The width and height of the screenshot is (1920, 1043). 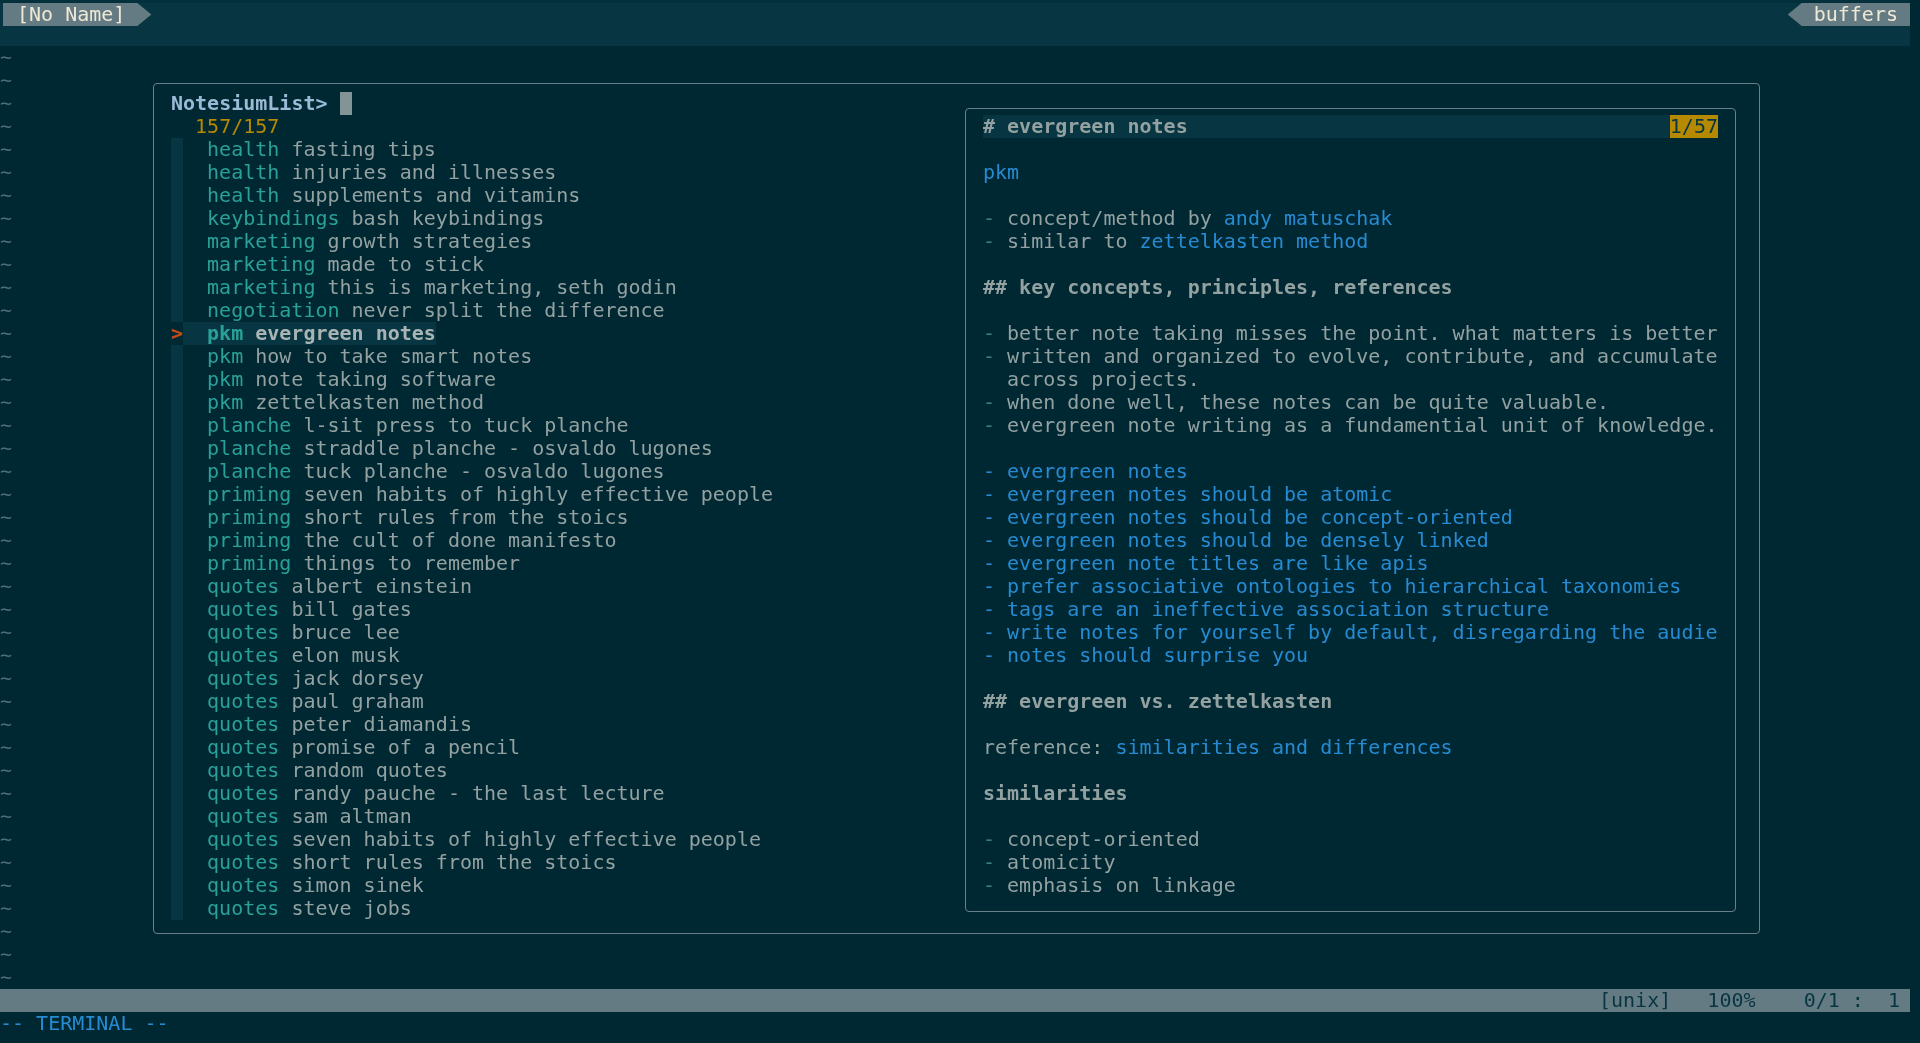 What do you see at coordinates (340, 379) in the screenshot?
I see `list-item: pkm note taking software` at bounding box center [340, 379].